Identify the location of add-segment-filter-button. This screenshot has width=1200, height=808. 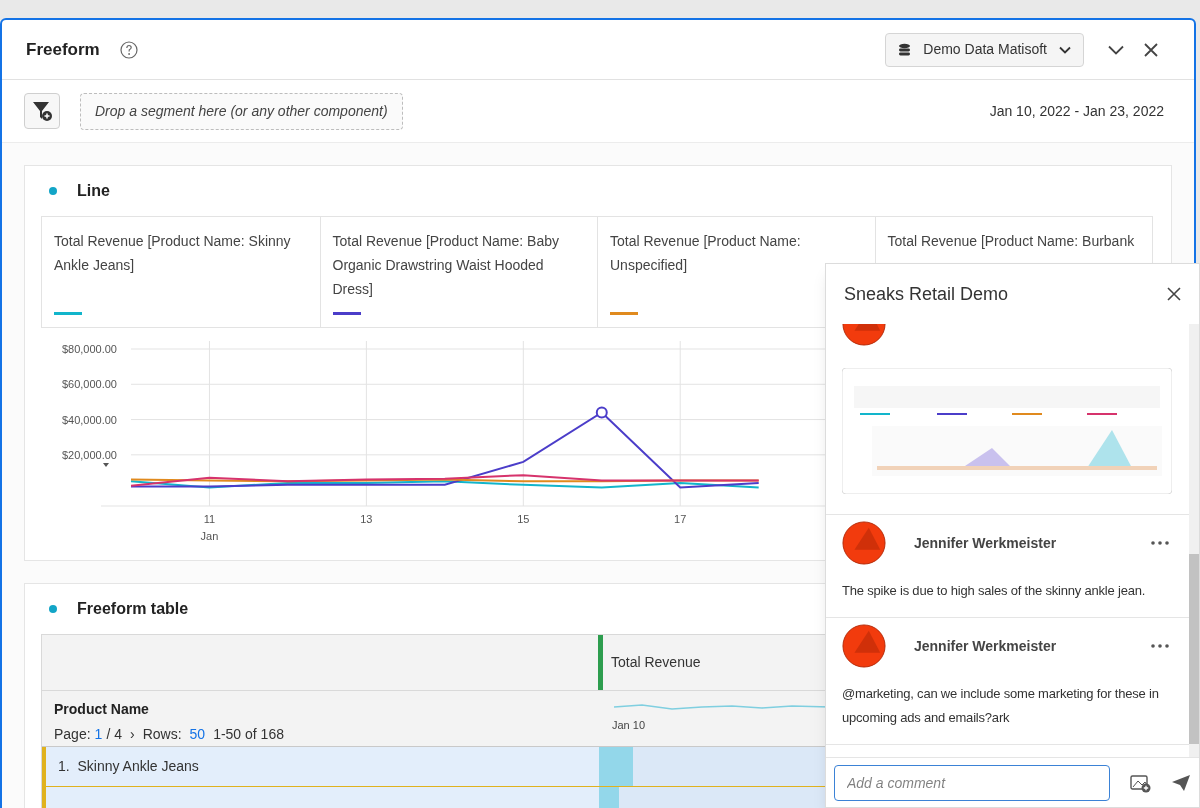
(42, 111).